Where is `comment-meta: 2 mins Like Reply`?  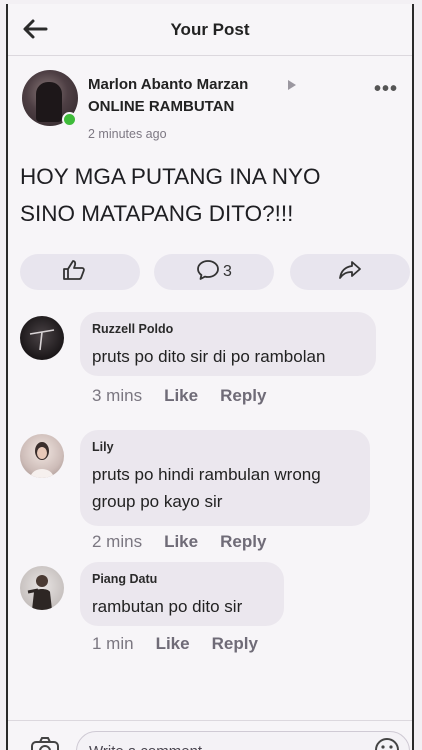 comment-meta: 2 mins Like Reply is located at coordinates (179, 542).